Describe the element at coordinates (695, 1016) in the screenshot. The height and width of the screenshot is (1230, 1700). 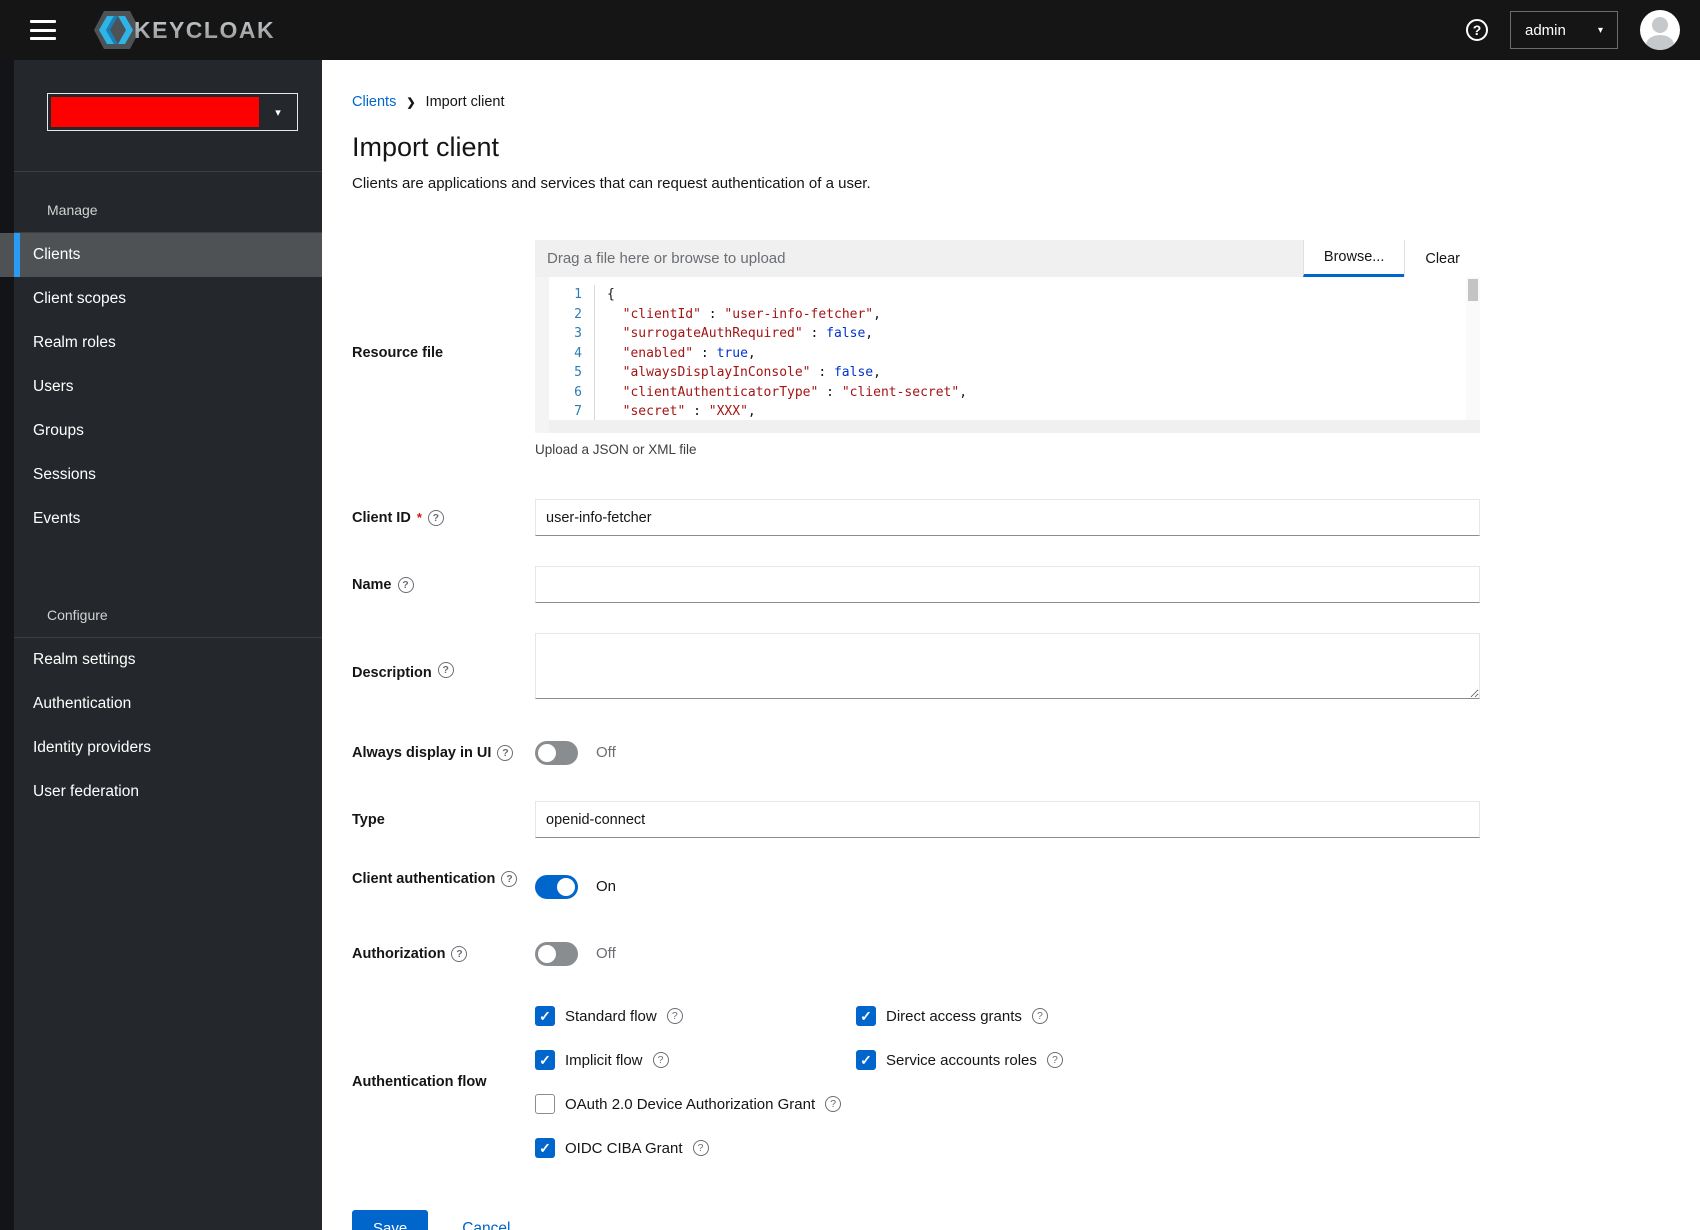
I see `flow-option-standard-flow: ✓ Standard flow?` at that location.